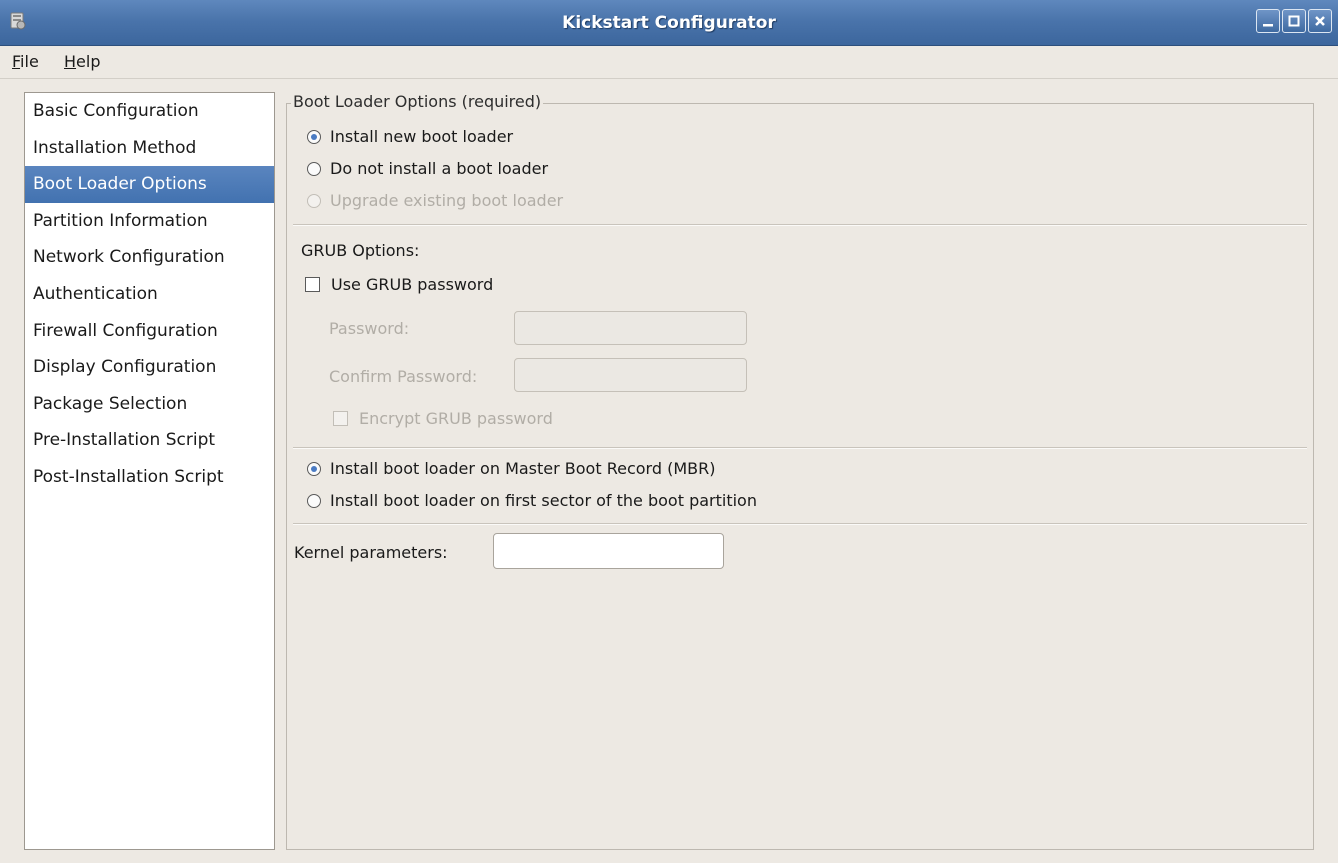 The height and width of the screenshot is (863, 1338). I want to click on sidebar-item-post-installation-script: Post-Installation Script, so click(149, 477).